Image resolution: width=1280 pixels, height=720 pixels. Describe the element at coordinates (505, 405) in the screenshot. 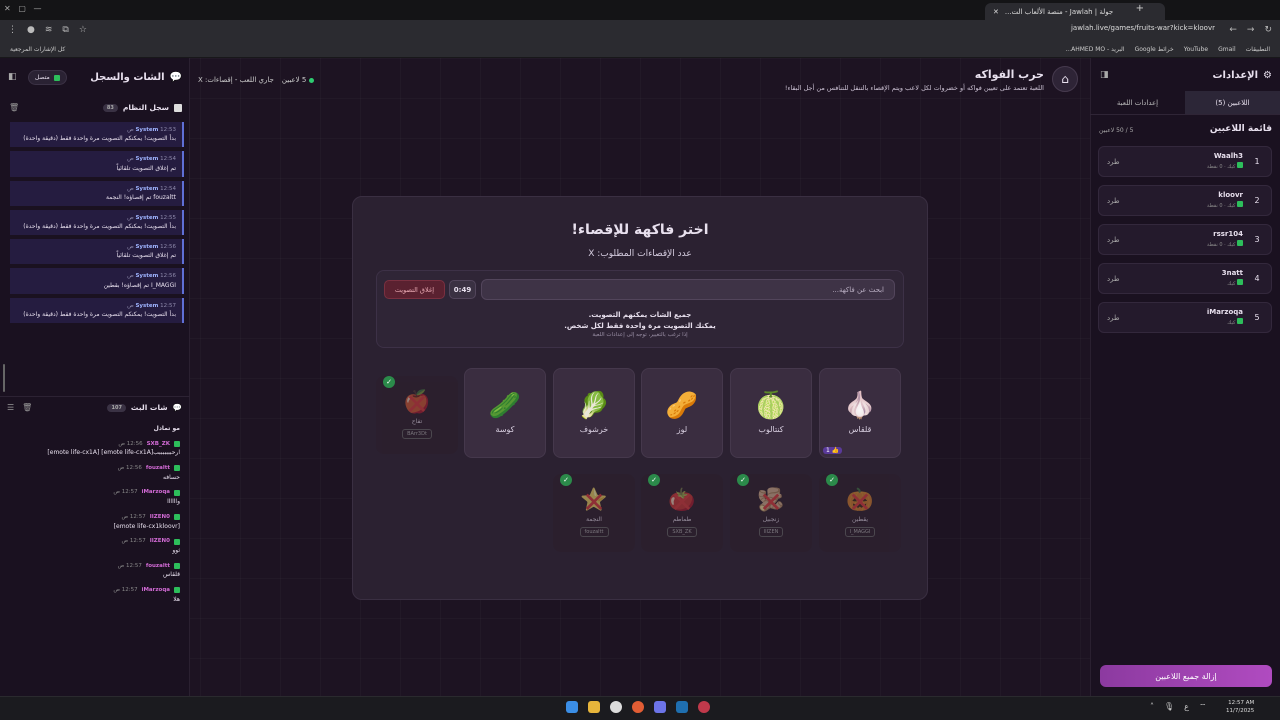

I see `fruit-icon: 🥒` at that location.